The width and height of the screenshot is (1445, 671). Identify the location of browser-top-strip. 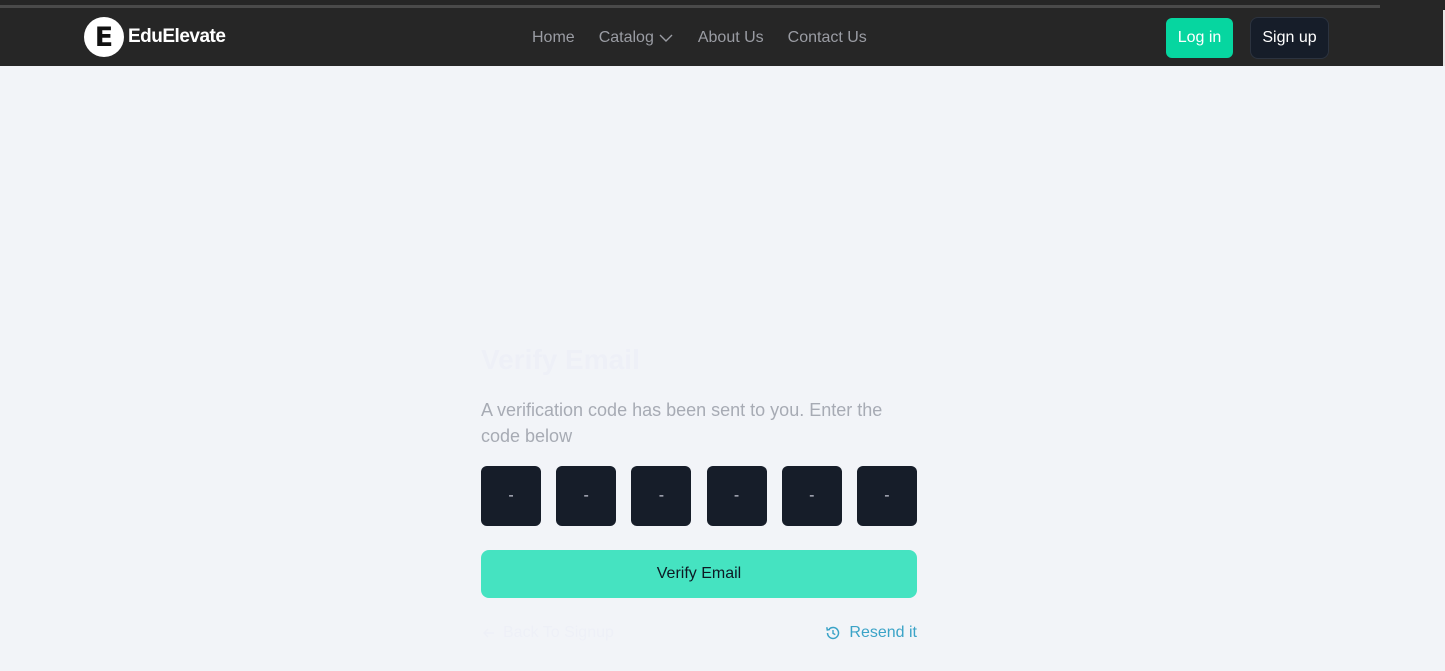
(722, 5).